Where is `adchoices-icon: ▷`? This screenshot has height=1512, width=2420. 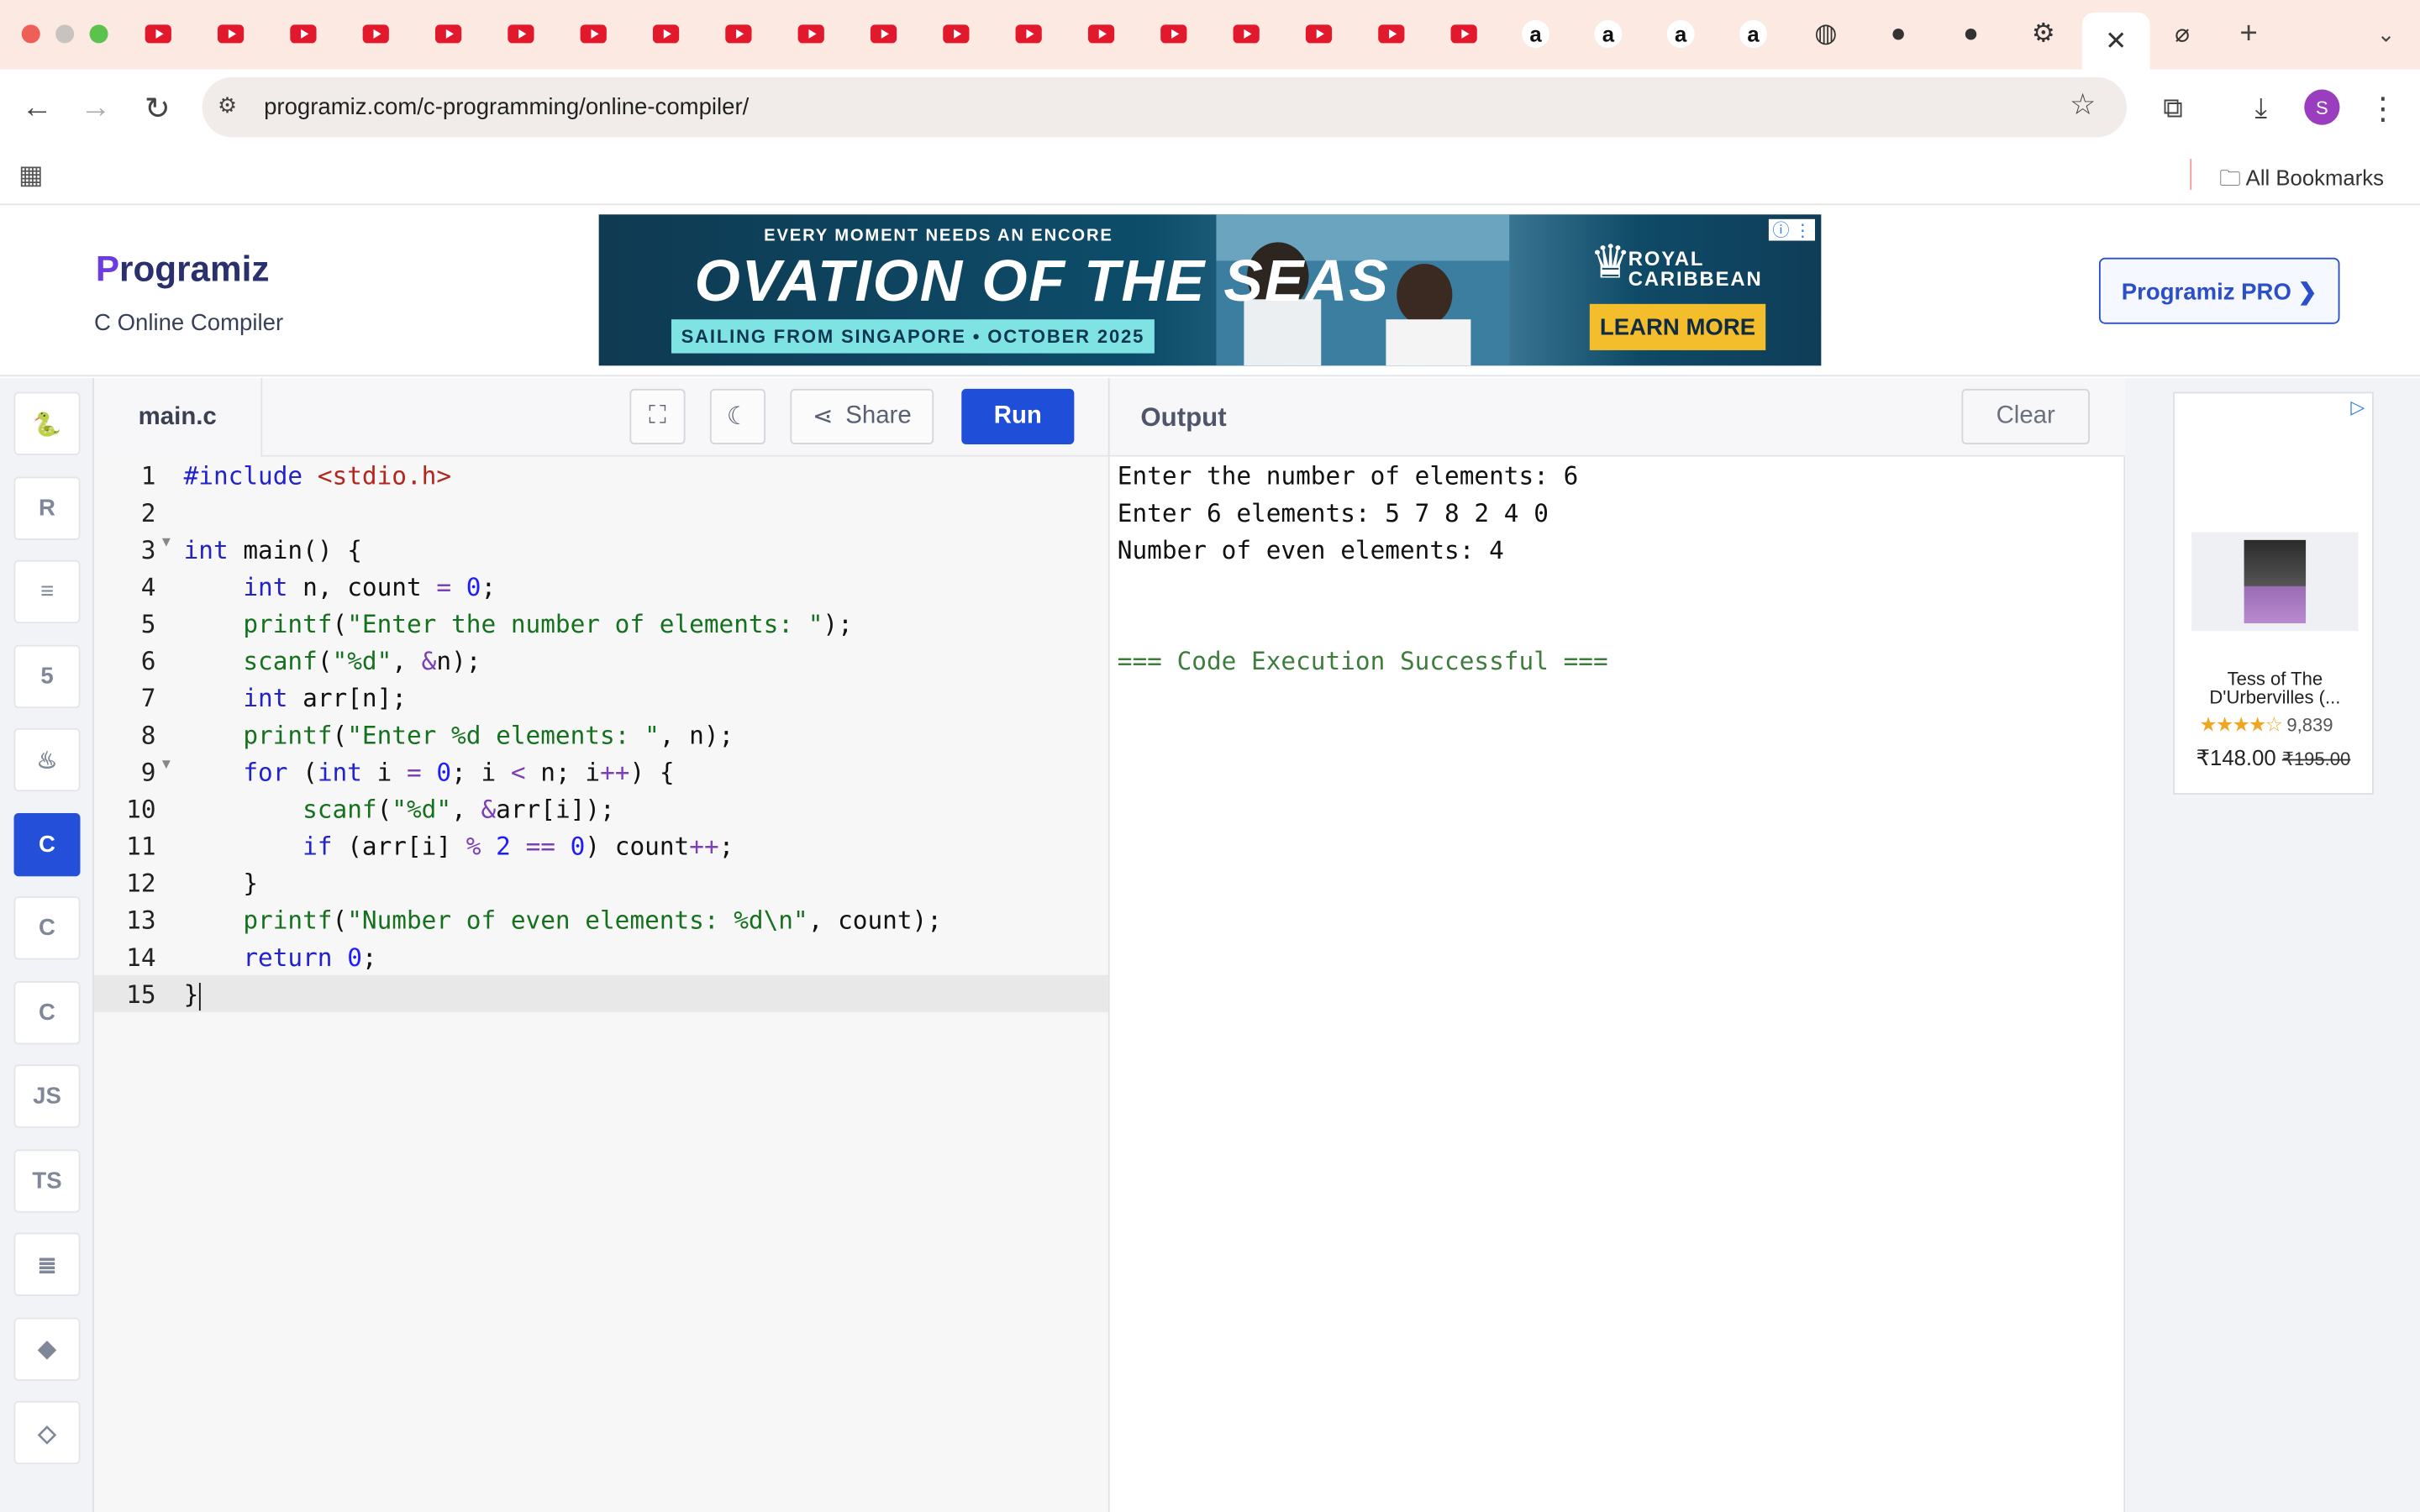 adchoices-icon: ▷ is located at coordinates (2357, 407).